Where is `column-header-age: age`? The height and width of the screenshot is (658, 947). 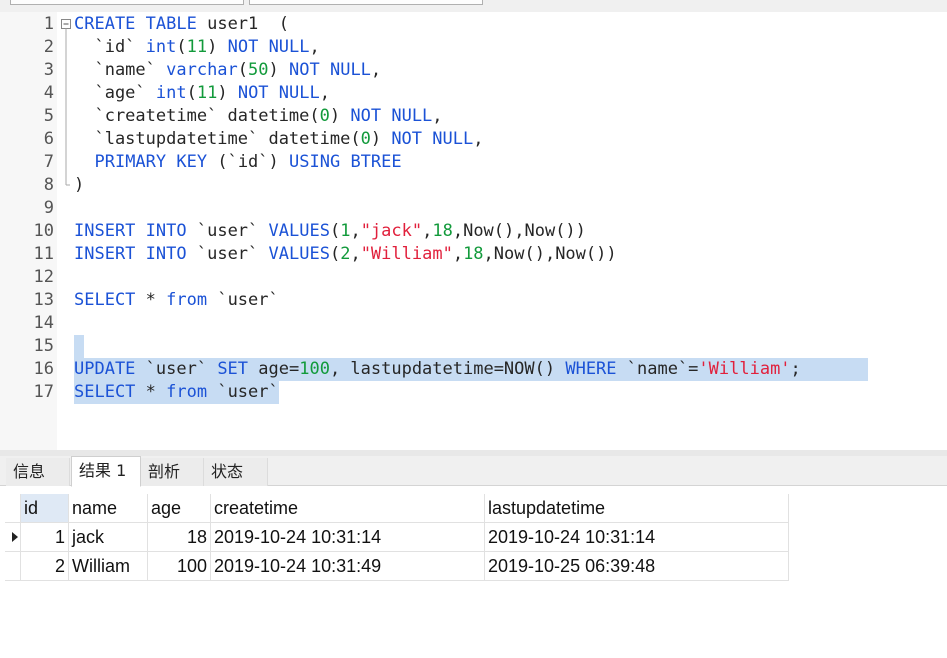 column-header-age: age is located at coordinates (179, 508).